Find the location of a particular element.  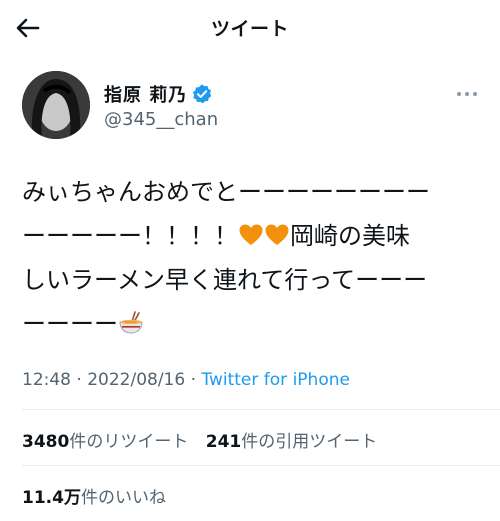

avatar is located at coordinates (56, 105).